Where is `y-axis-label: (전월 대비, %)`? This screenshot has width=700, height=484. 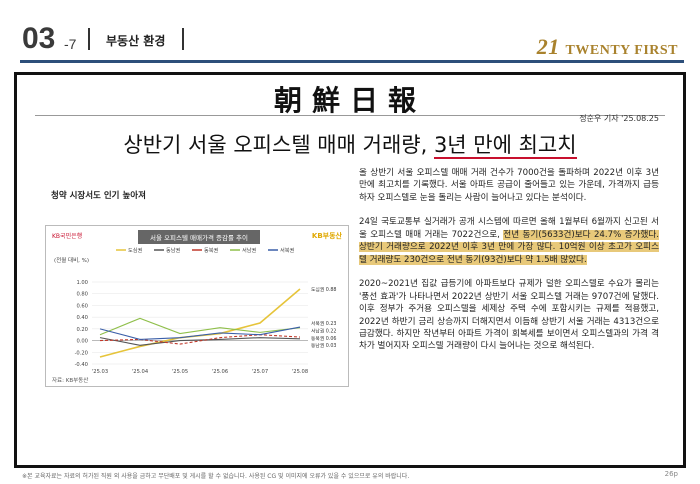 y-axis-label: (전월 대비, %) is located at coordinates (71, 260).